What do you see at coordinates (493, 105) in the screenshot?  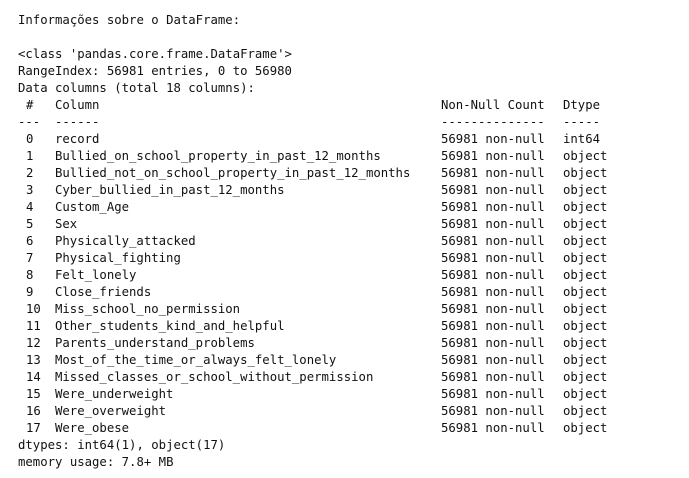 I see `header-count: Non-Null Count` at bounding box center [493, 105].